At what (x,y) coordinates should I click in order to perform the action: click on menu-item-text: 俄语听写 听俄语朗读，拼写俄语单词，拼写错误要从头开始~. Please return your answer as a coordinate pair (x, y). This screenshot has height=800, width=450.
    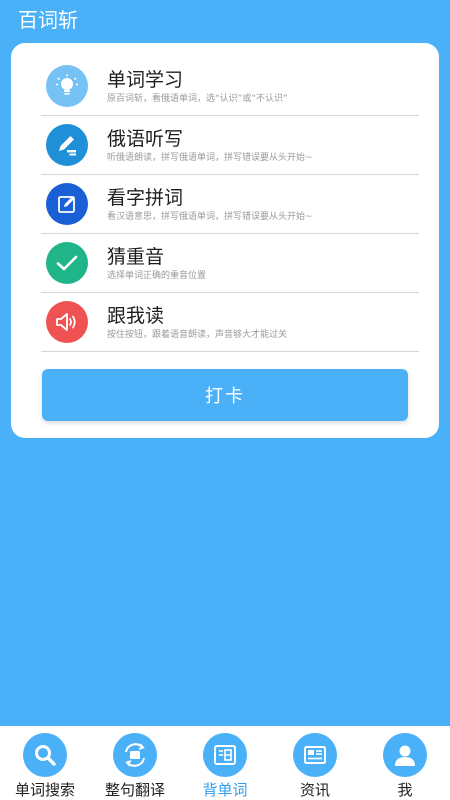
    Looking at the image, I should click on (261, 146).